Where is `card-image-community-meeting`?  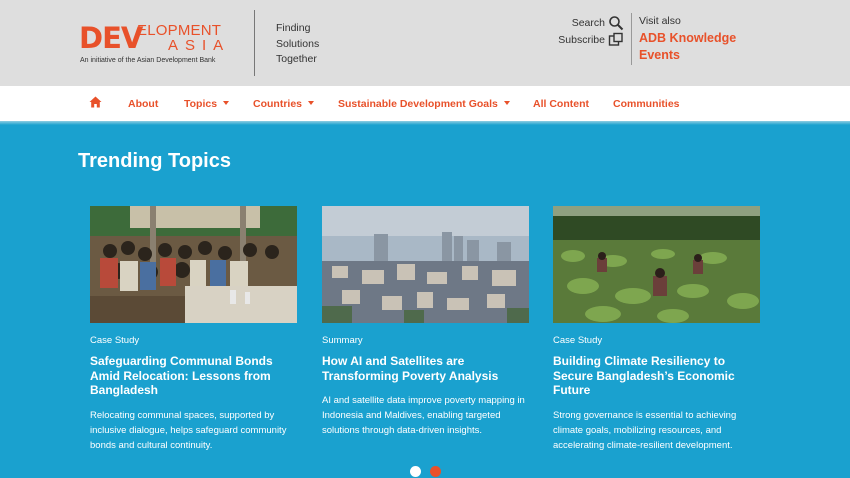 card-image-community-meeting is located at coordinates (193, 264).